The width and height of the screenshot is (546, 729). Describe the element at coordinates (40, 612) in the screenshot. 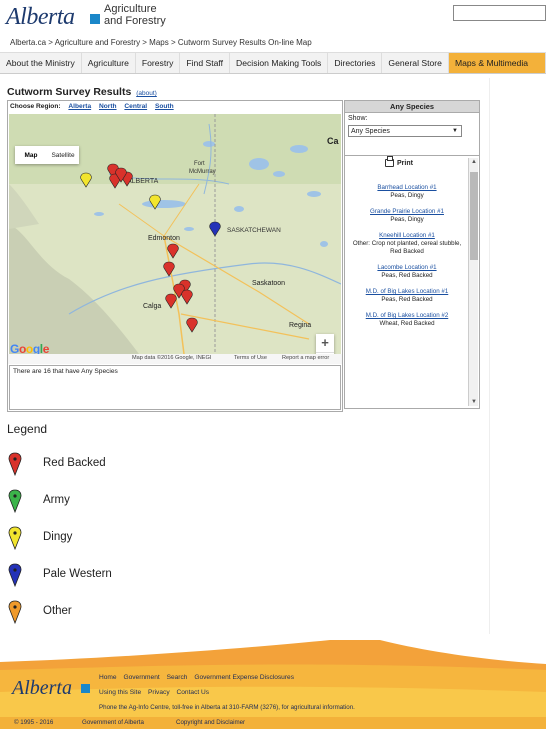

I see `legend-item-other: Other` at that location.